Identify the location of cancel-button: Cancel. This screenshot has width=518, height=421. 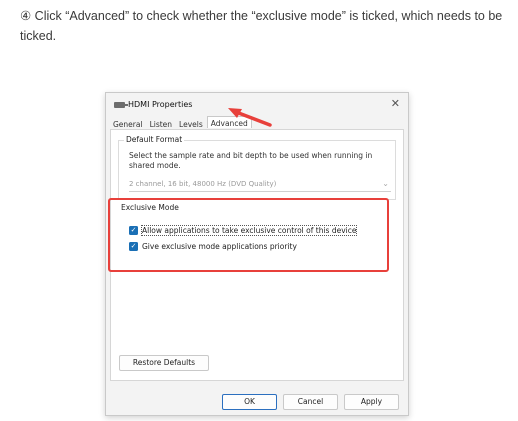
(310, 402).